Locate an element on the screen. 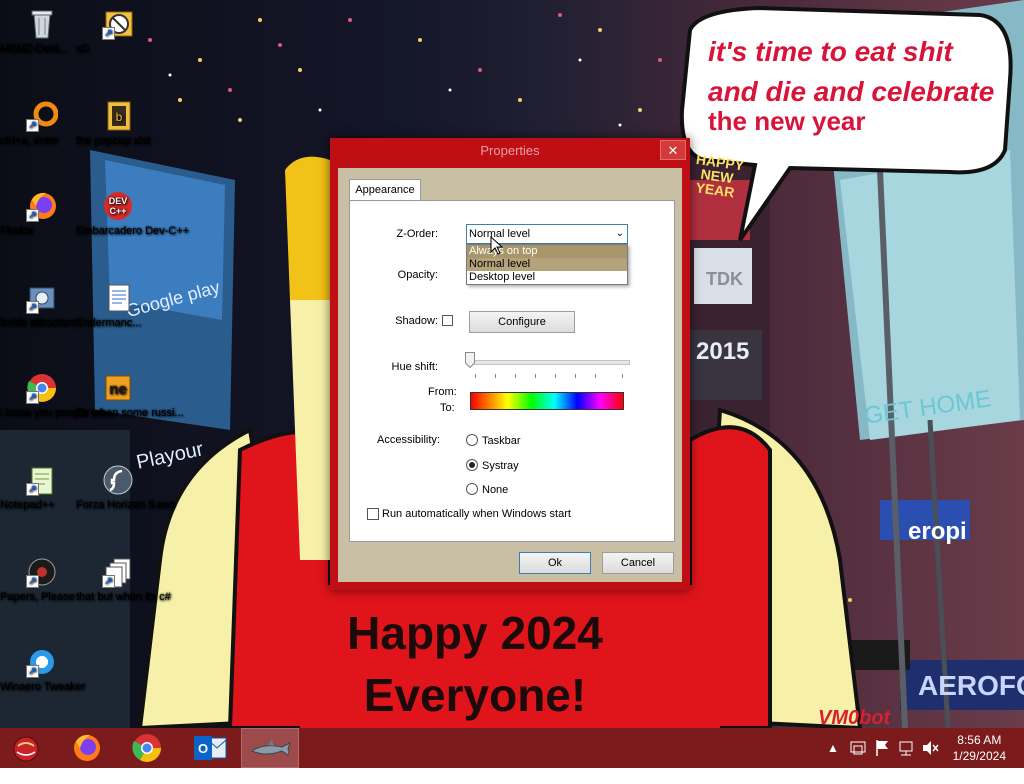  network-devices-icon is located at coordinates (858, 748).